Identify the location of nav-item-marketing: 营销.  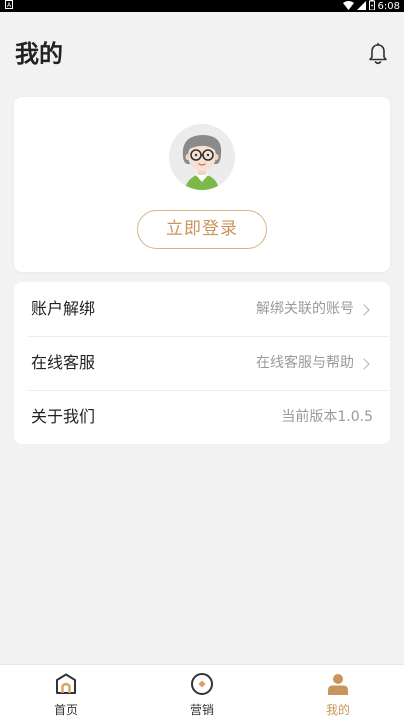
(202, 693).